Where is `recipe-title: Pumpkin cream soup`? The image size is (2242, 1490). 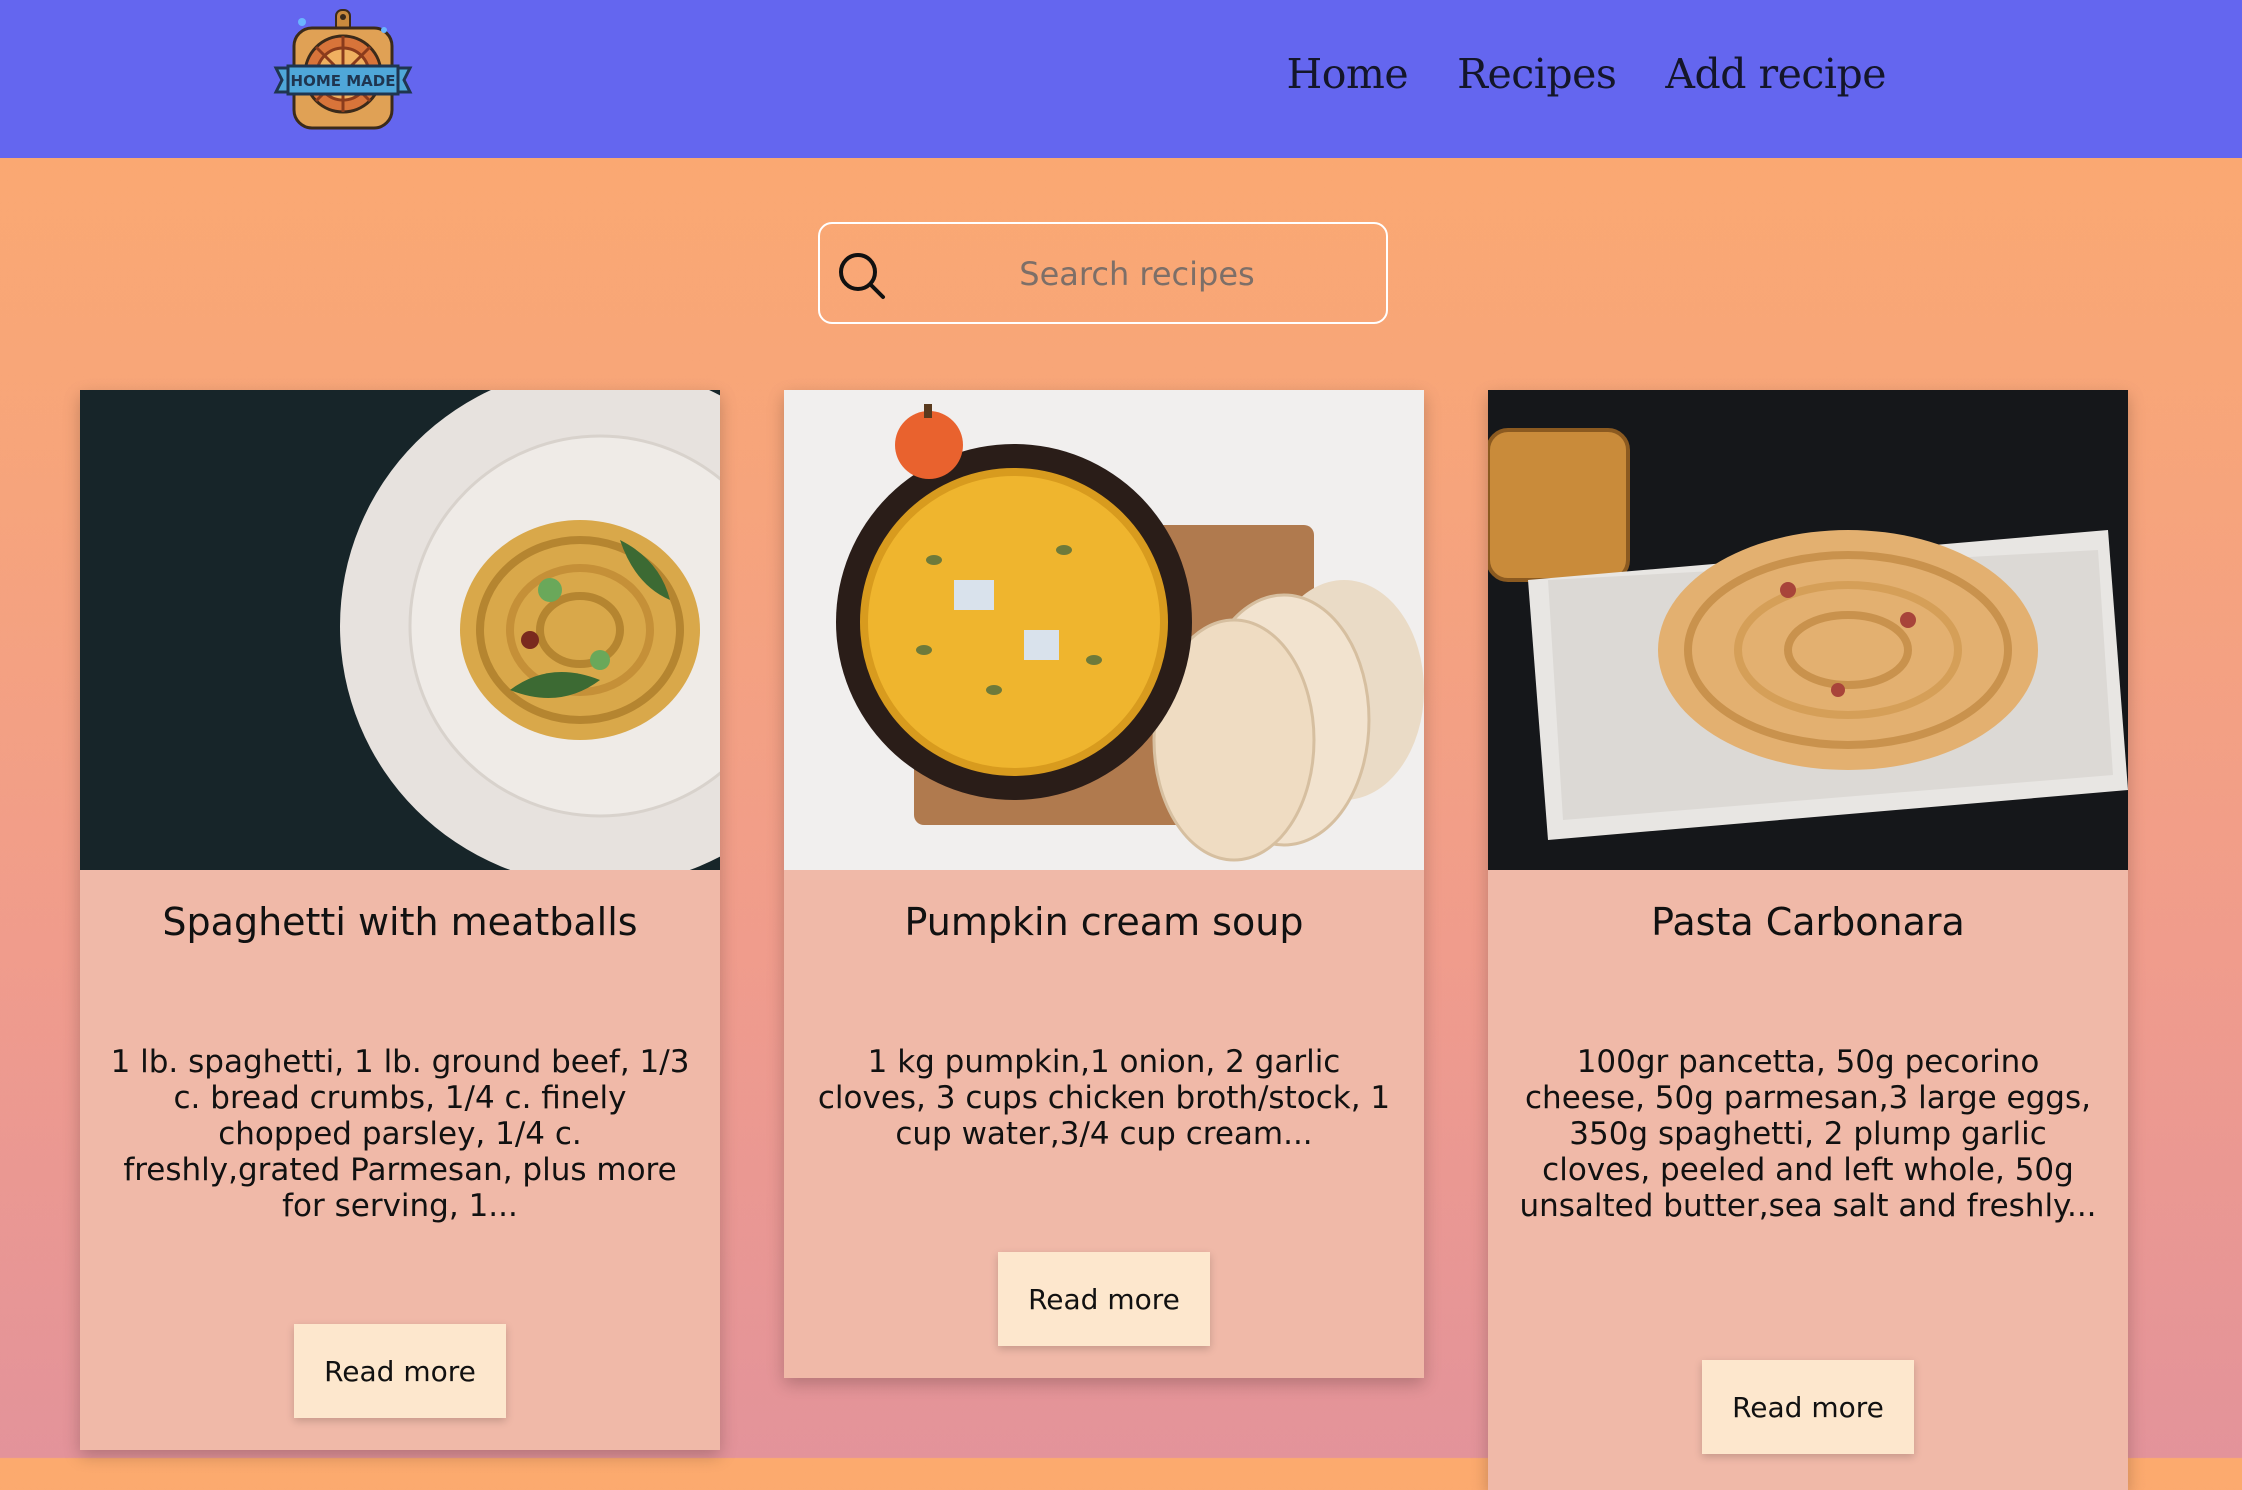 recipe-title: Pumpkin cream soup is located at coordinates (1104, 922).